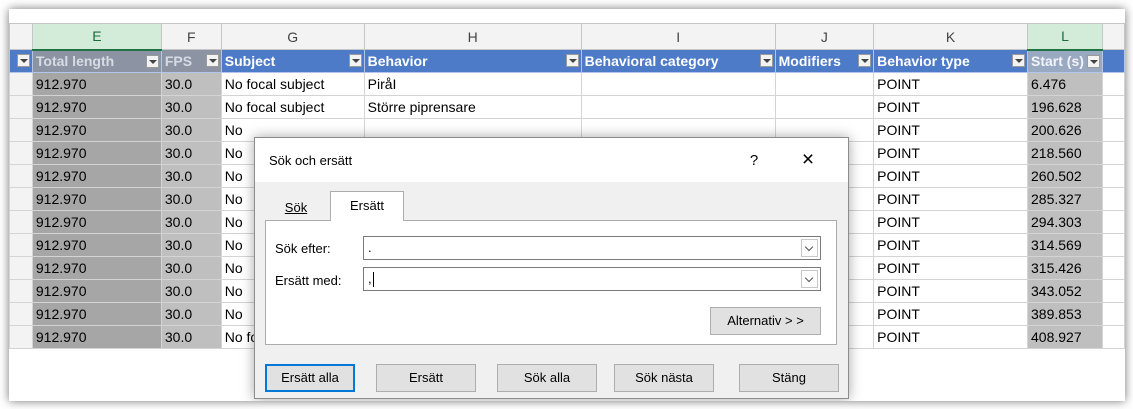 The height and width of the screenshot is (409, 1133). Describe the element at coordinates (310, 378) in the screenshot. I see `replace-all-button: Ersätt alla` at that location.